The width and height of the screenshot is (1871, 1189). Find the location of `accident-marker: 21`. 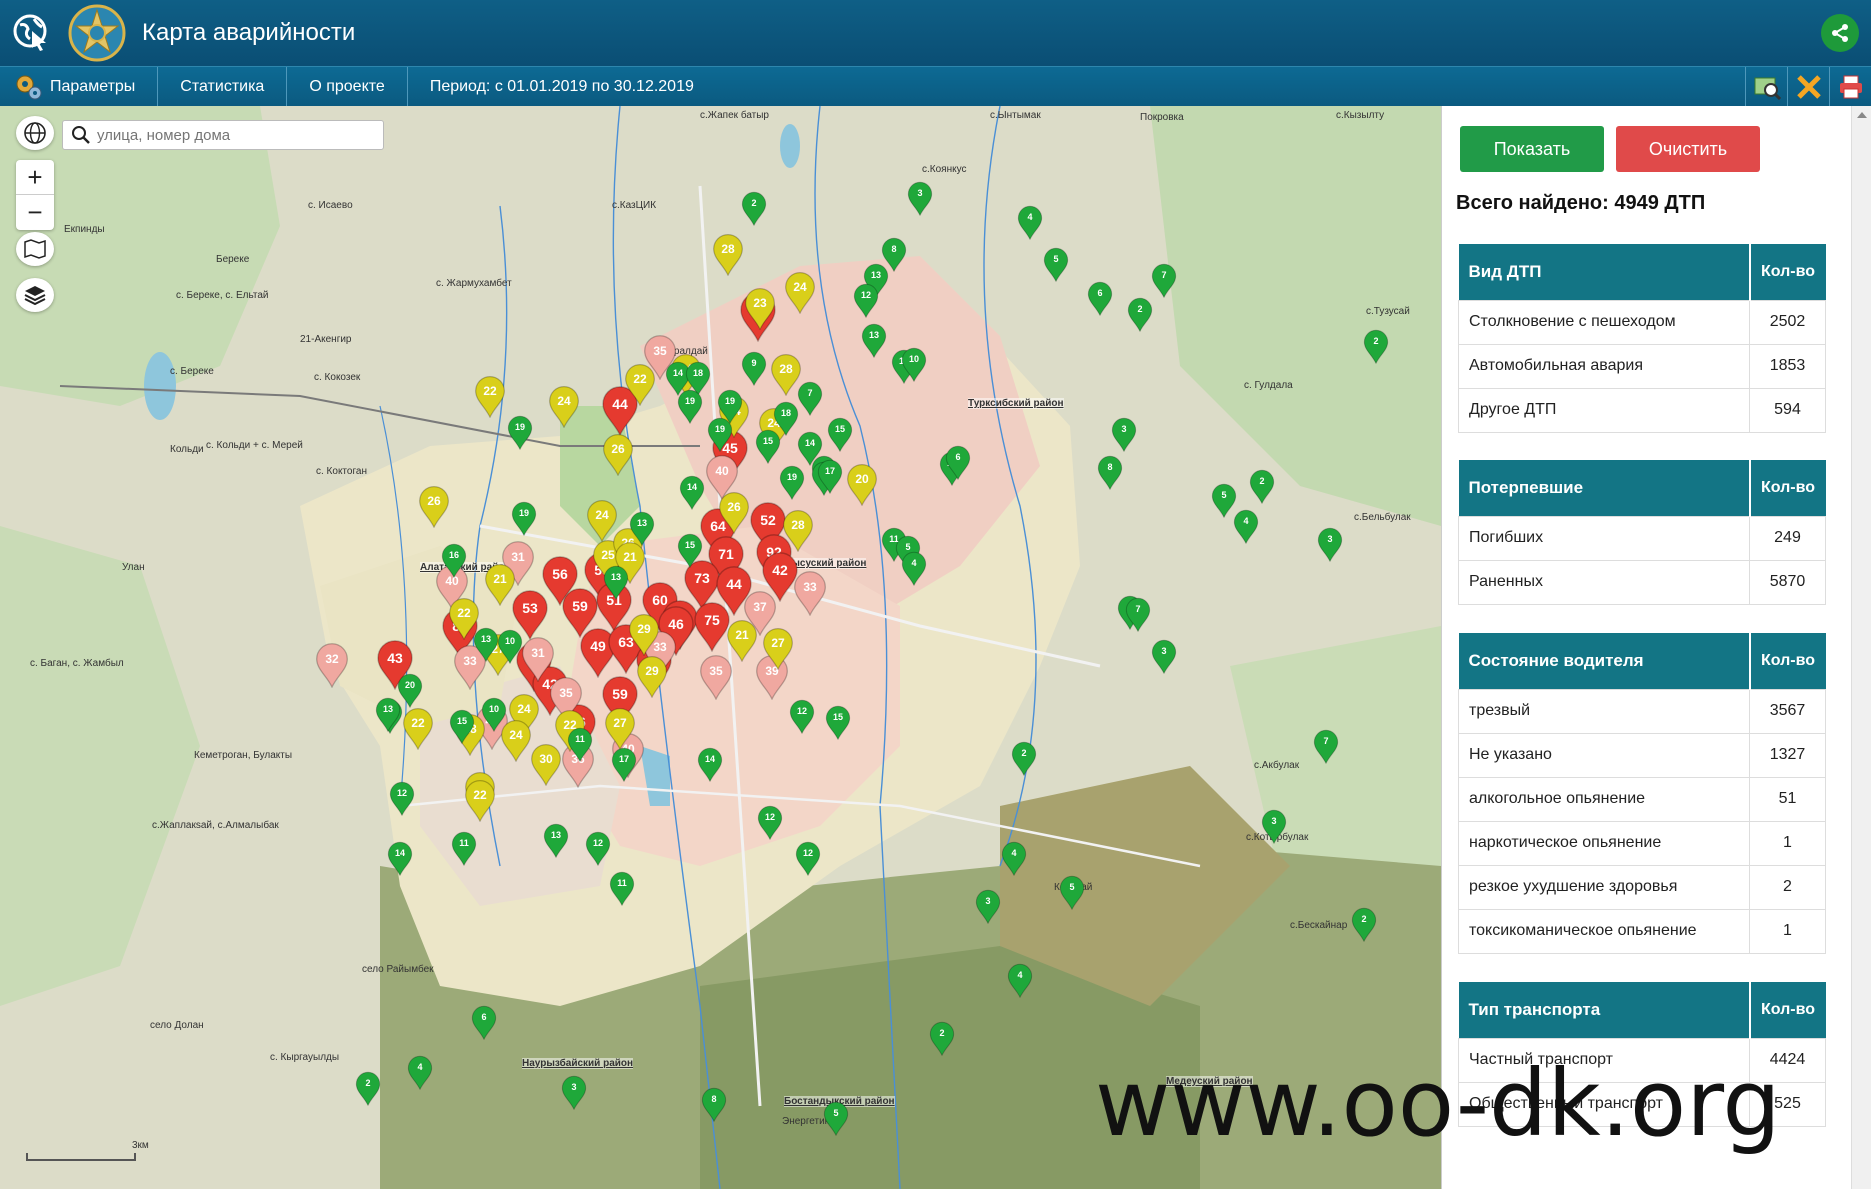

accident-marker: 21 is located at coordinates (500, 585).